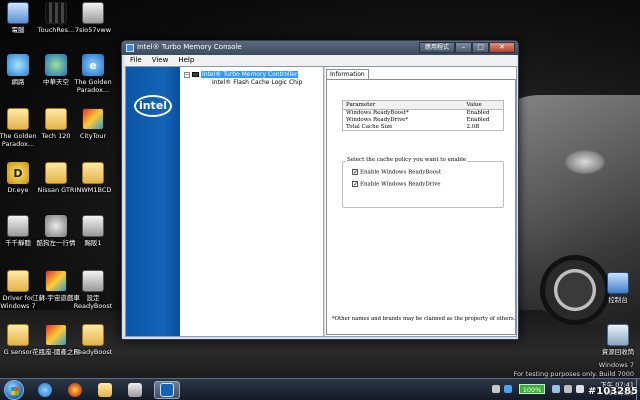 Image resolution: width=640 pixels, height=400 pixels. I want to click on tab-information: Information, so click(347, 74).